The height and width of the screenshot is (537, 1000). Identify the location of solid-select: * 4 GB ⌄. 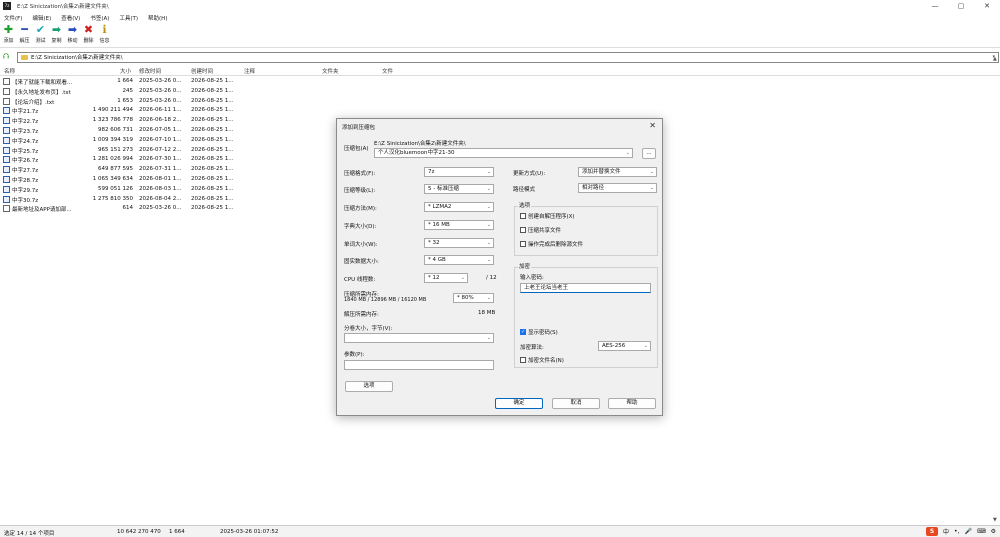
(459, 260).